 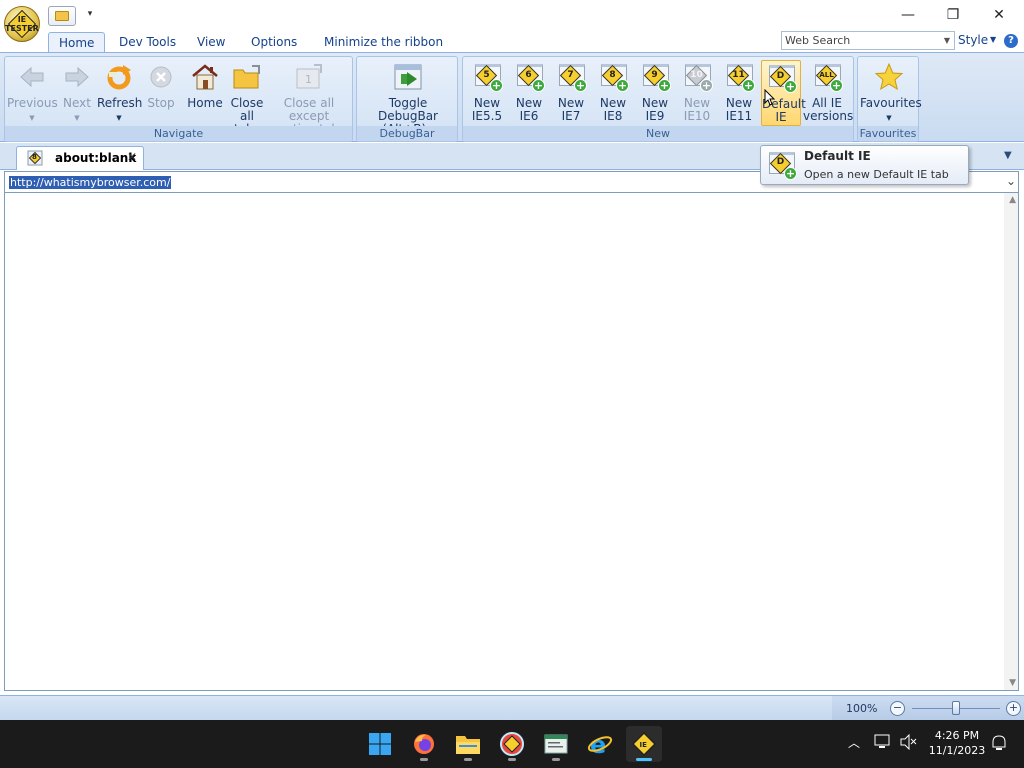 I want to click on taskbar-notepad, so click(x=556, y=744).